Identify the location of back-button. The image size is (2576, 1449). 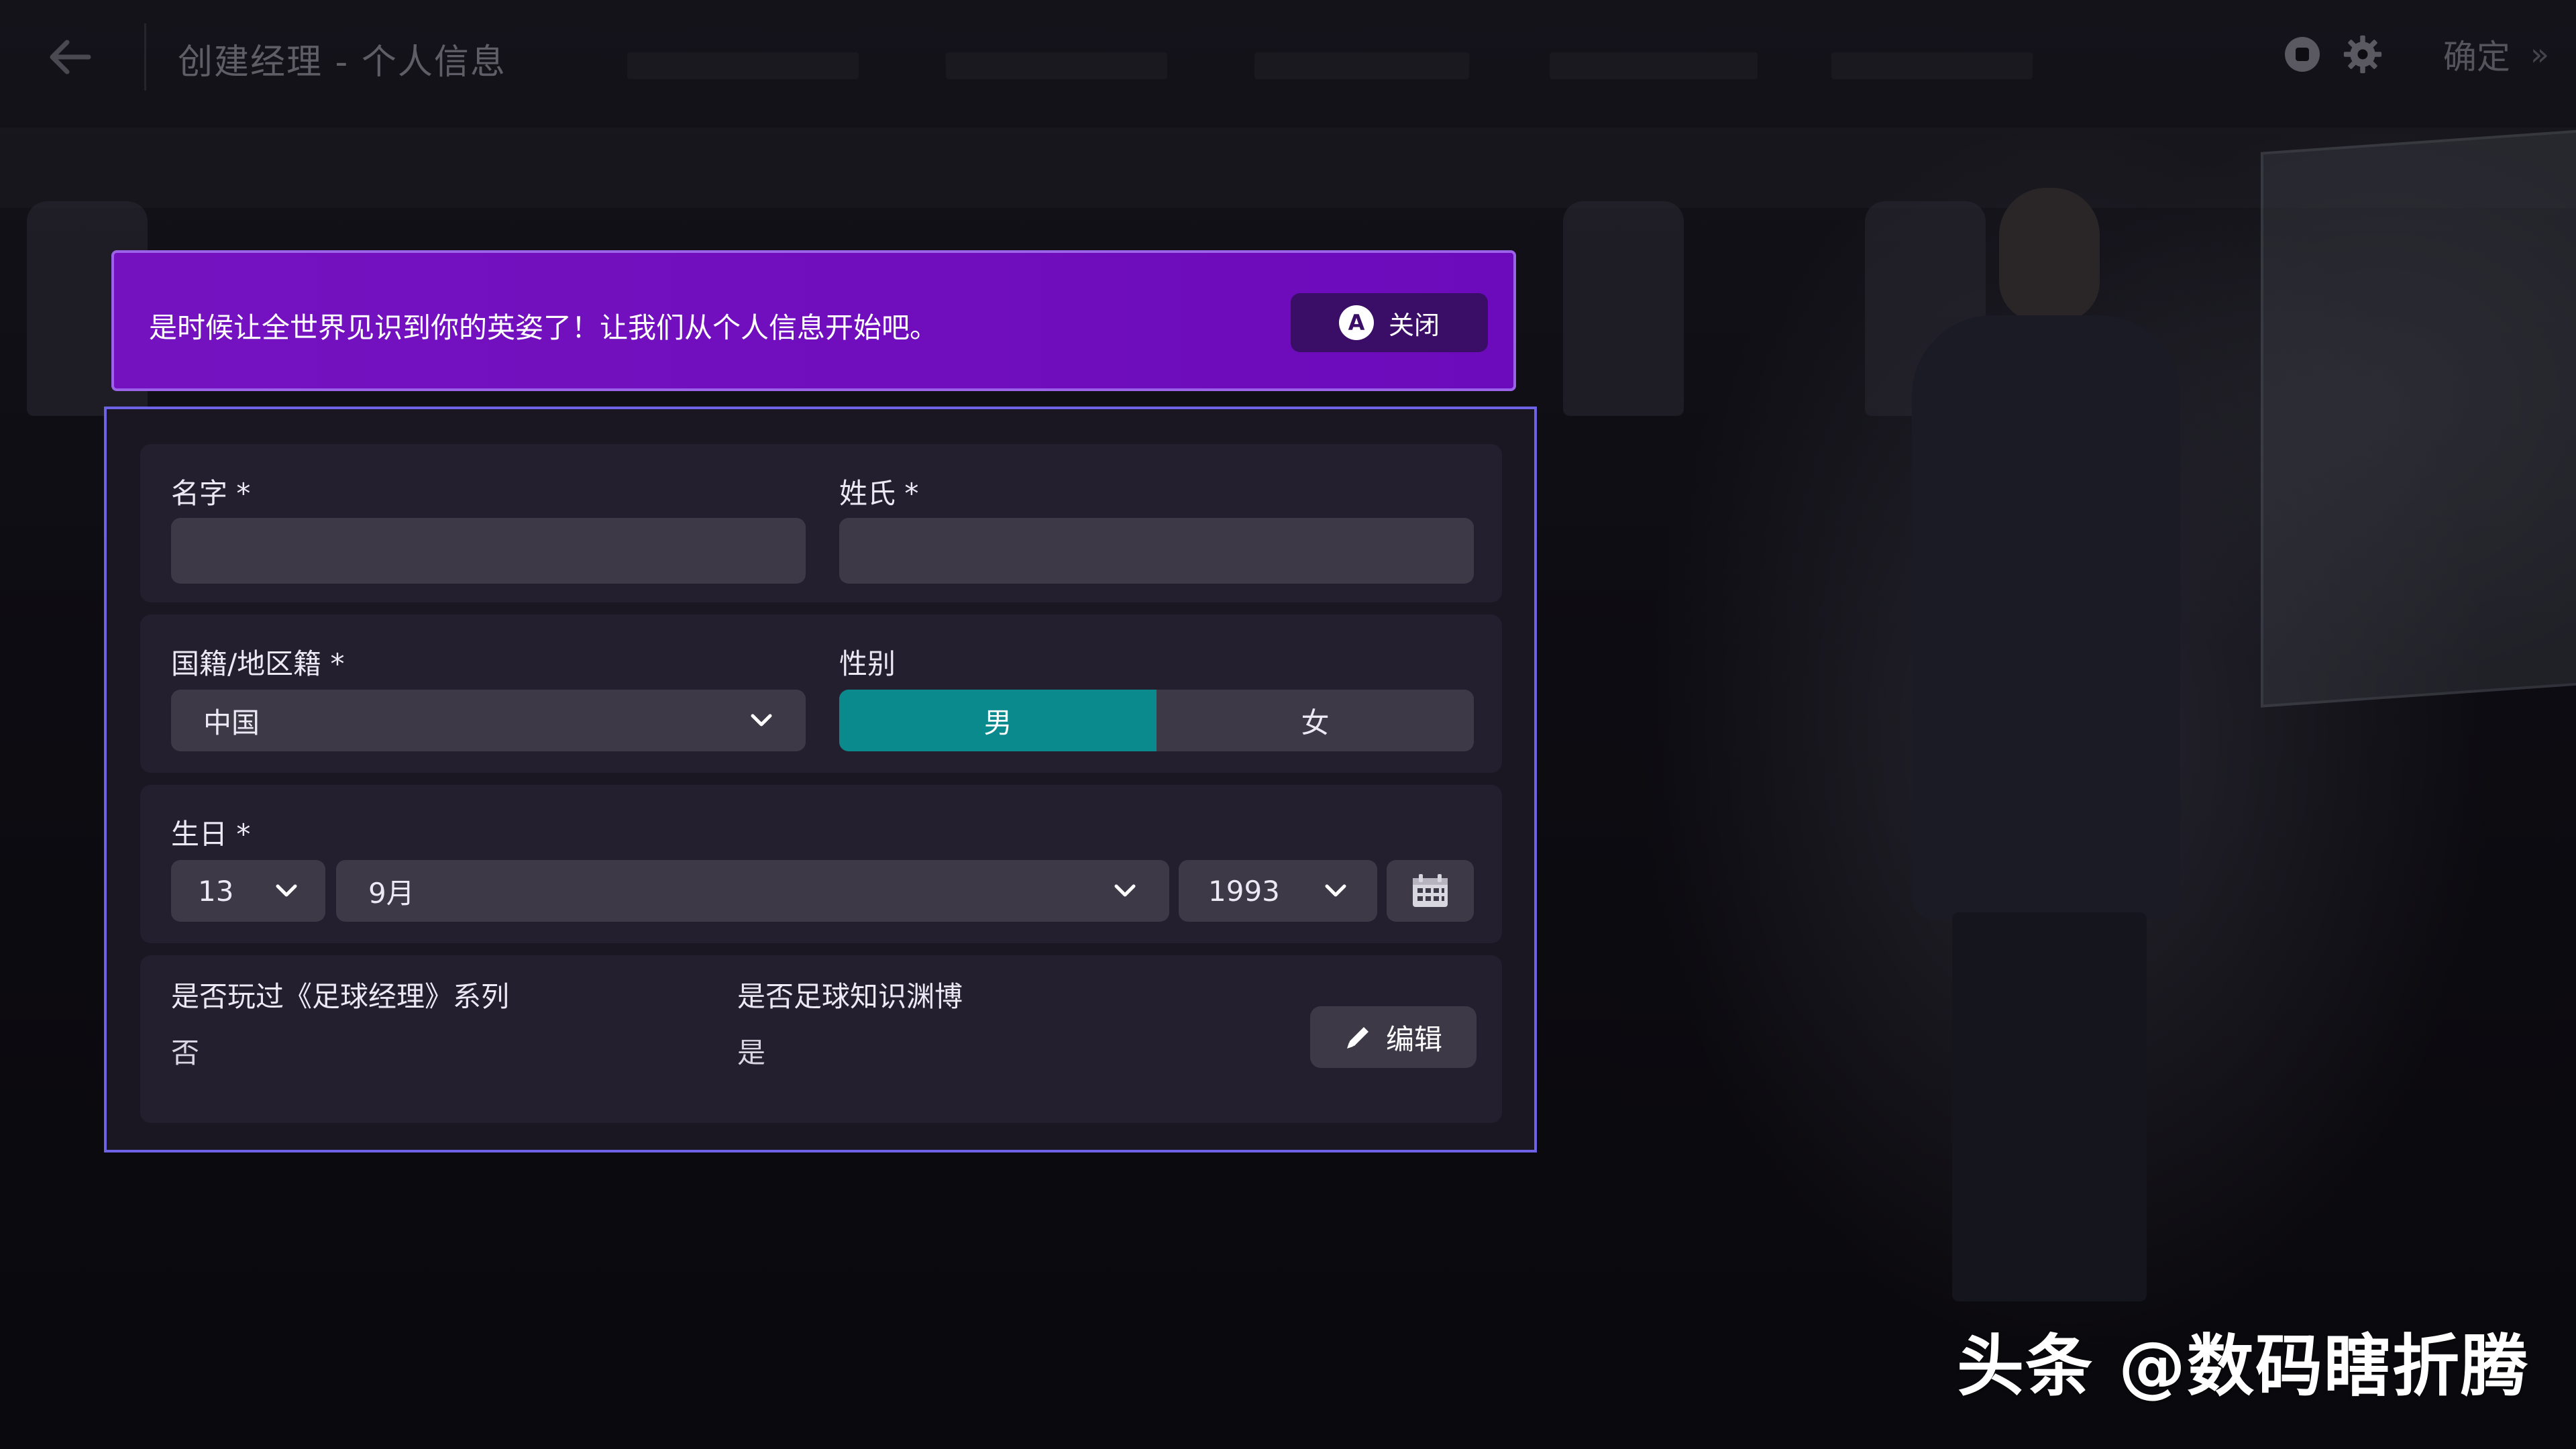
(70, 57).